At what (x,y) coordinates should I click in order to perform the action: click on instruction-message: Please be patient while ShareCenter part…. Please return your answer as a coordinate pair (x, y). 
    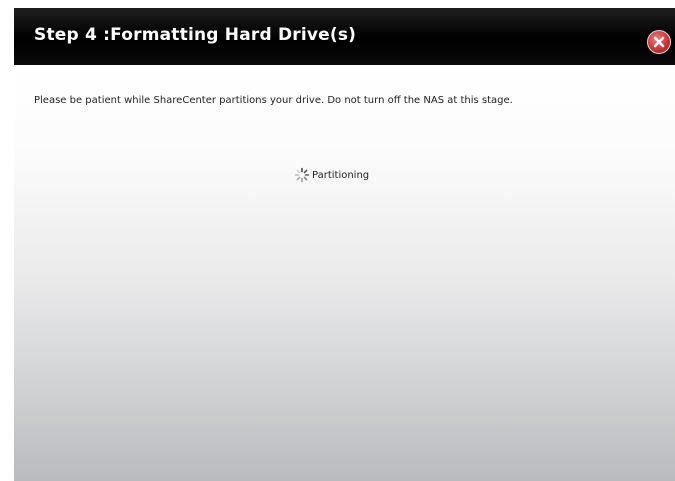
    Looking at the image, I should click on (273, 100).